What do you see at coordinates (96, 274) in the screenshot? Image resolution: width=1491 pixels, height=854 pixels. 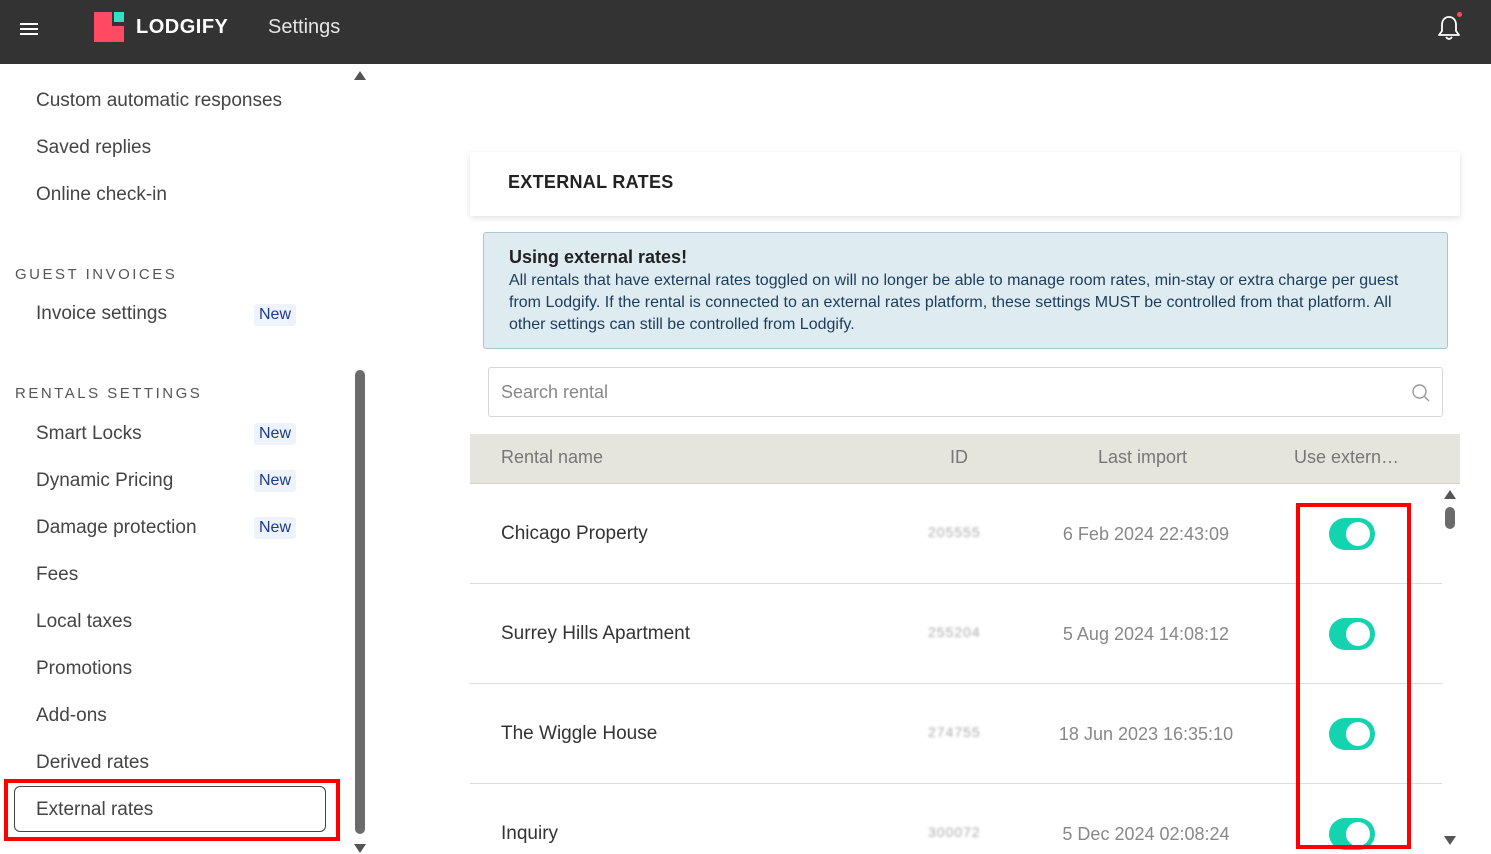 I see `section-title-guest-invoices: GUEST INVOICES` at bounding box center [96, 274].